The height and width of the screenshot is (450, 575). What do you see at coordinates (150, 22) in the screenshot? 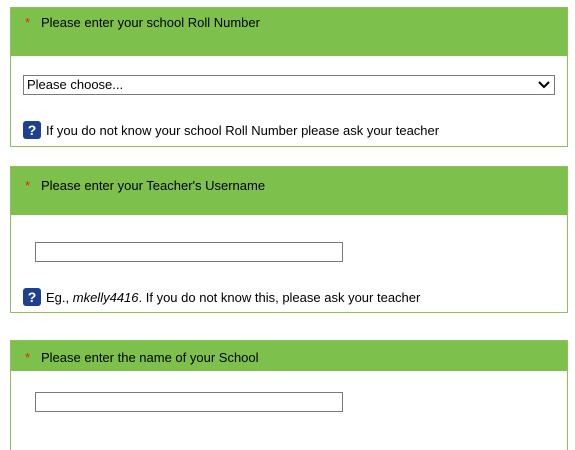
I see `roll-number-heading: Please enter your school Roll Number` at bounding box center [150, 22].